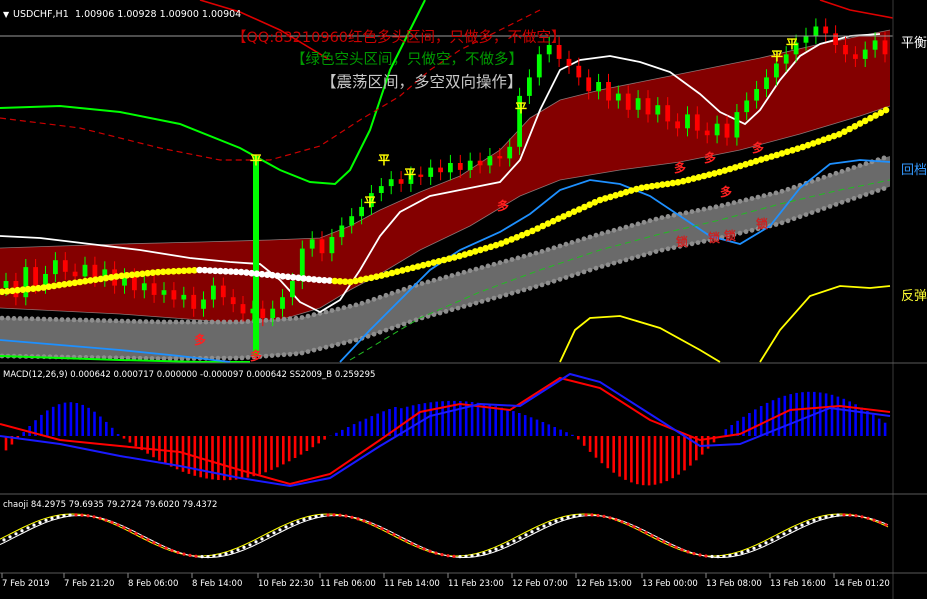  I want to click on label-balance: 平衡, so click(914, 43).